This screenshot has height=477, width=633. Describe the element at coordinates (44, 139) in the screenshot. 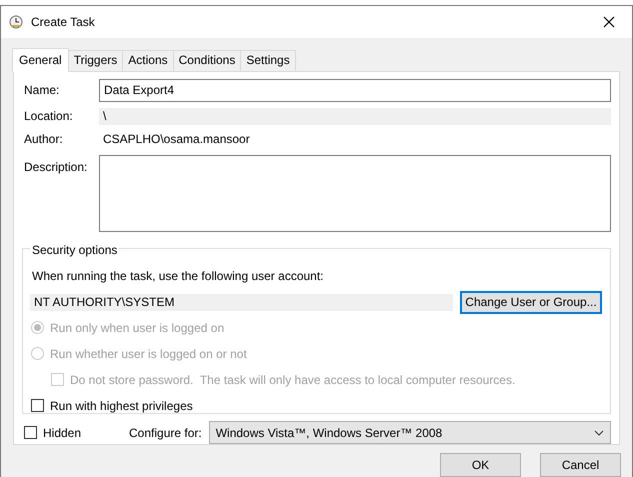

I see `field-label: Author:` at that location.